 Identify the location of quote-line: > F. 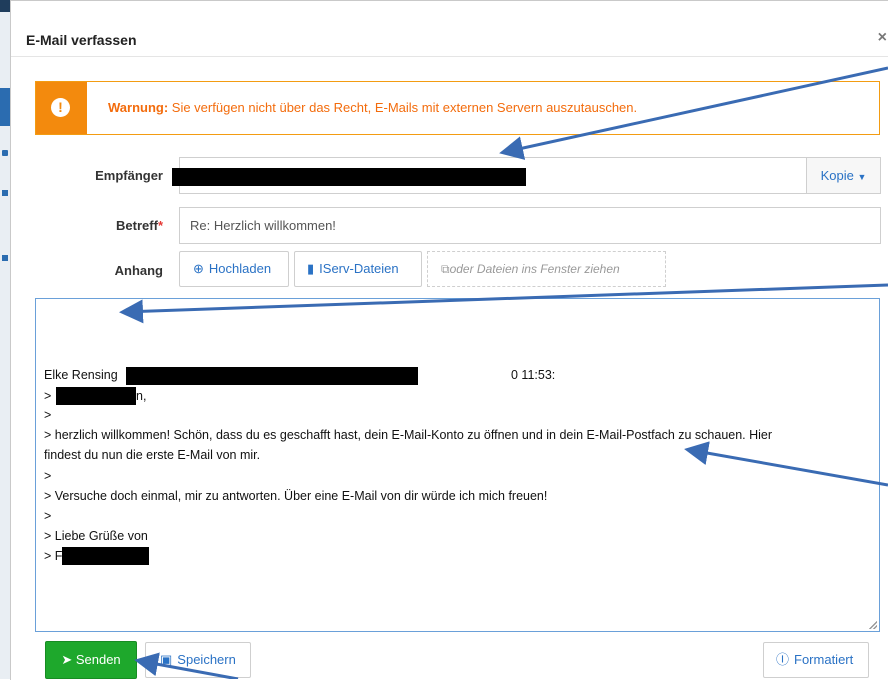
(53, 556).